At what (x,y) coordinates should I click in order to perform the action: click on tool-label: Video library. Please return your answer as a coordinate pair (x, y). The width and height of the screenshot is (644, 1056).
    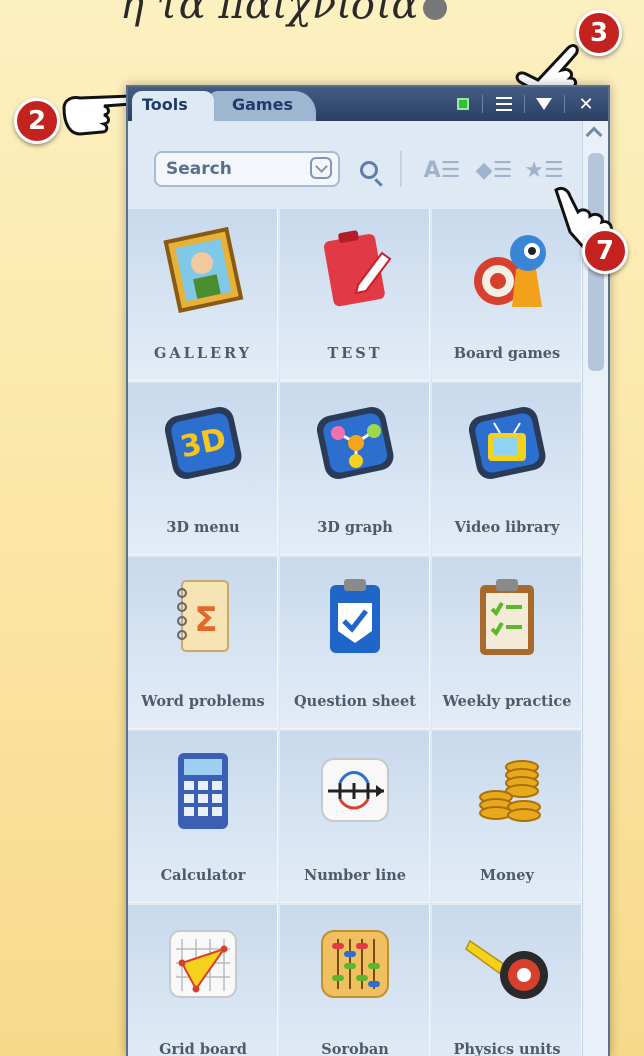
    Looking at the image, I should click on (507, 527).